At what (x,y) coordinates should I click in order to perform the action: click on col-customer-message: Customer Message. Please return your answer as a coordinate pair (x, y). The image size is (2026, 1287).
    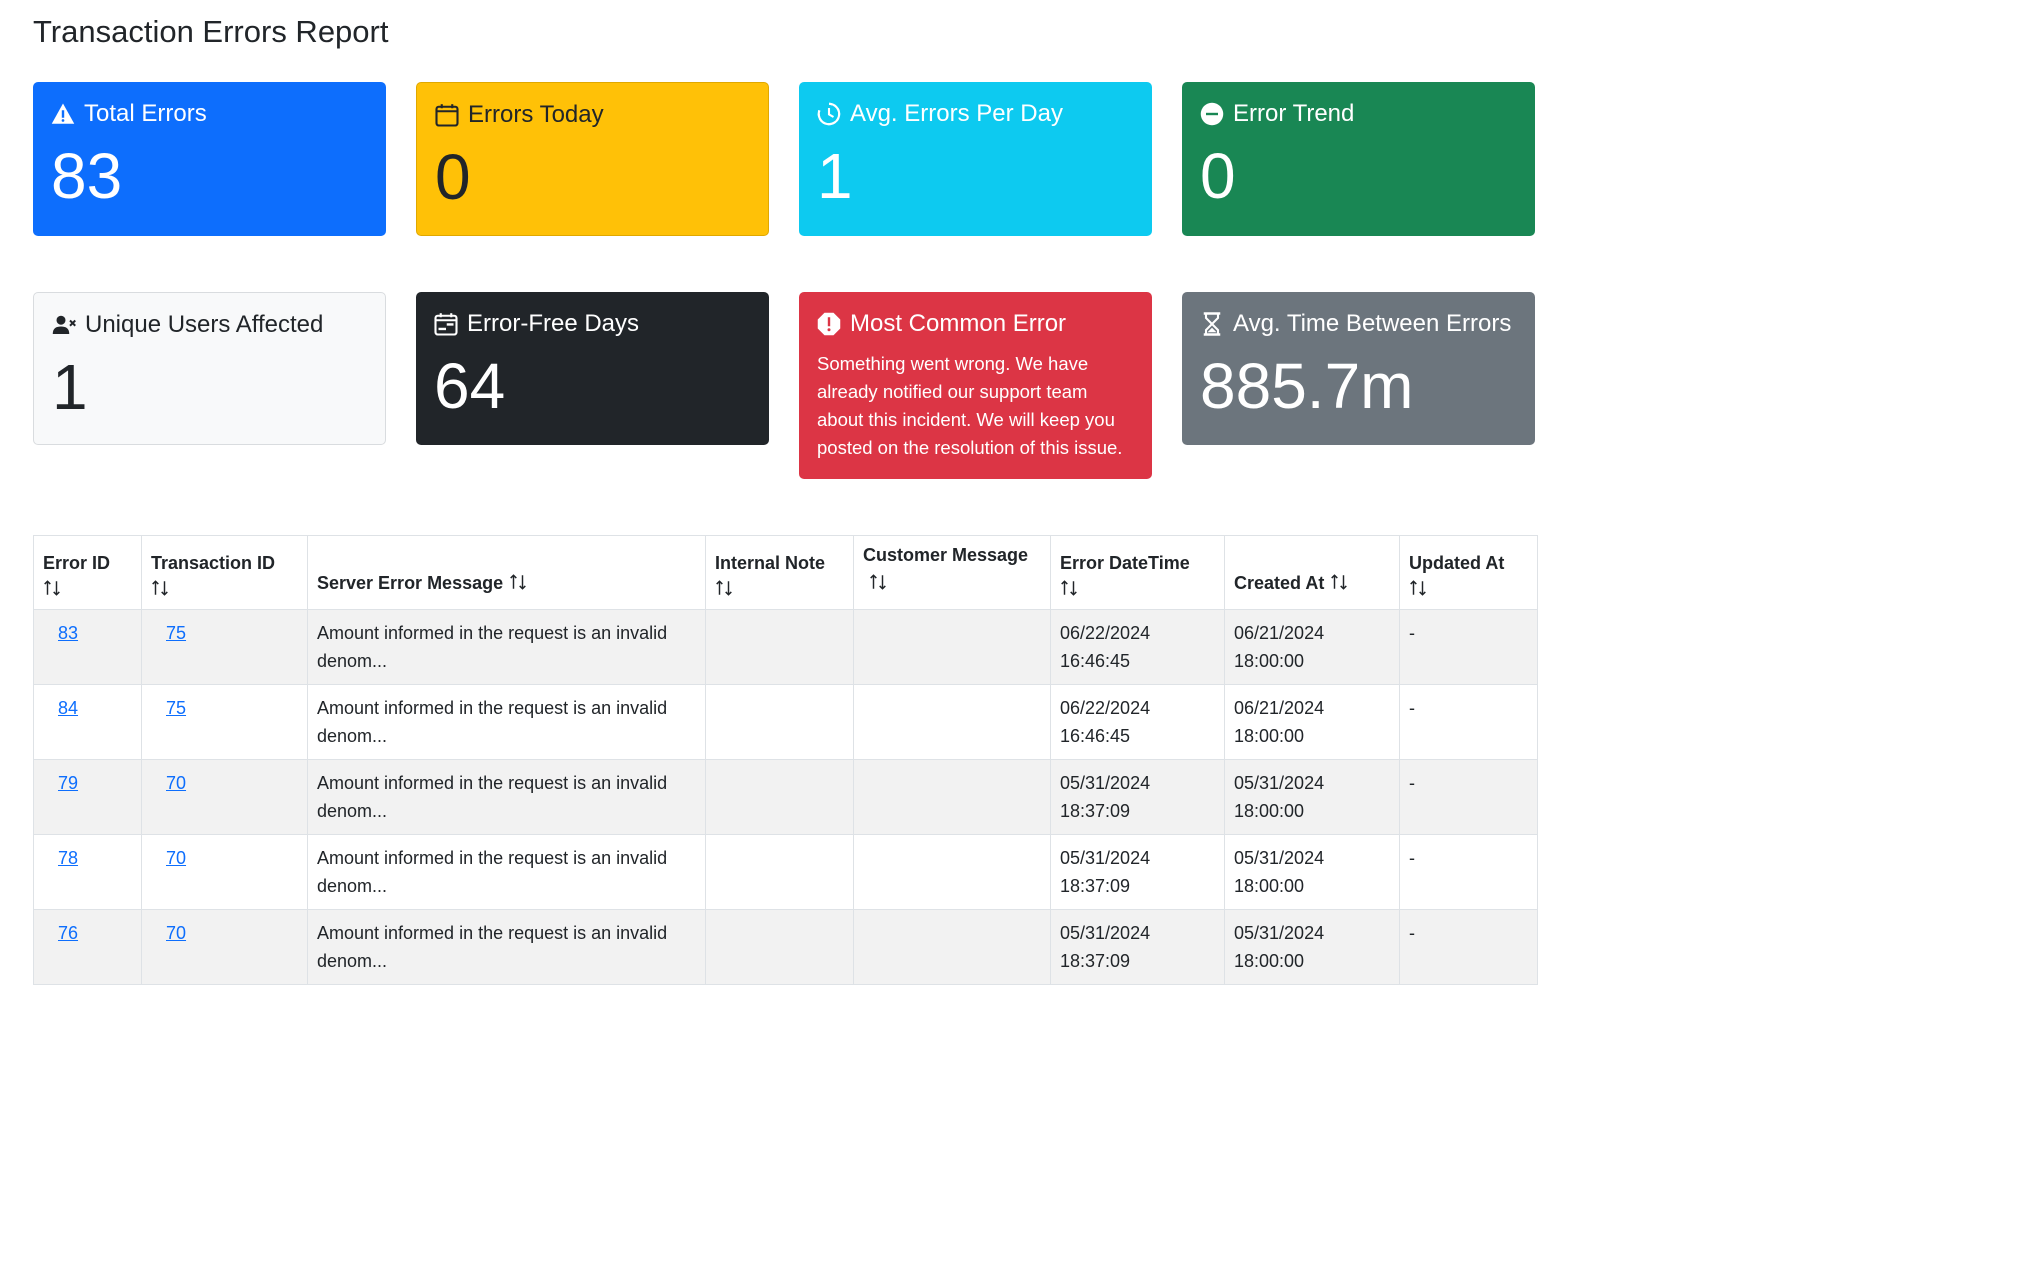
    Looking at the image, I should click on (952, 572).